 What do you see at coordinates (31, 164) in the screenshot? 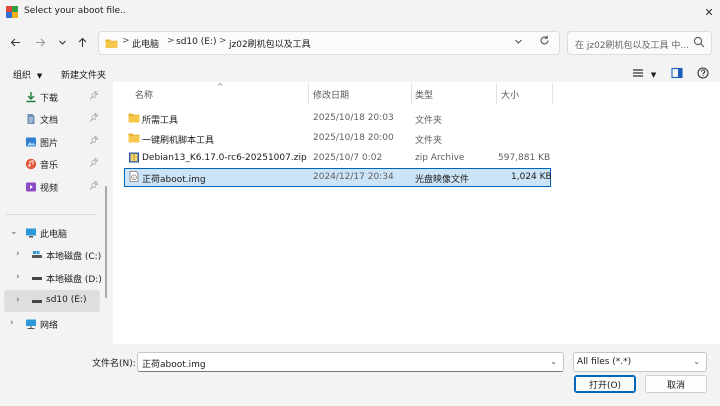
I see `music-icon` at bounding box center [31, 164].